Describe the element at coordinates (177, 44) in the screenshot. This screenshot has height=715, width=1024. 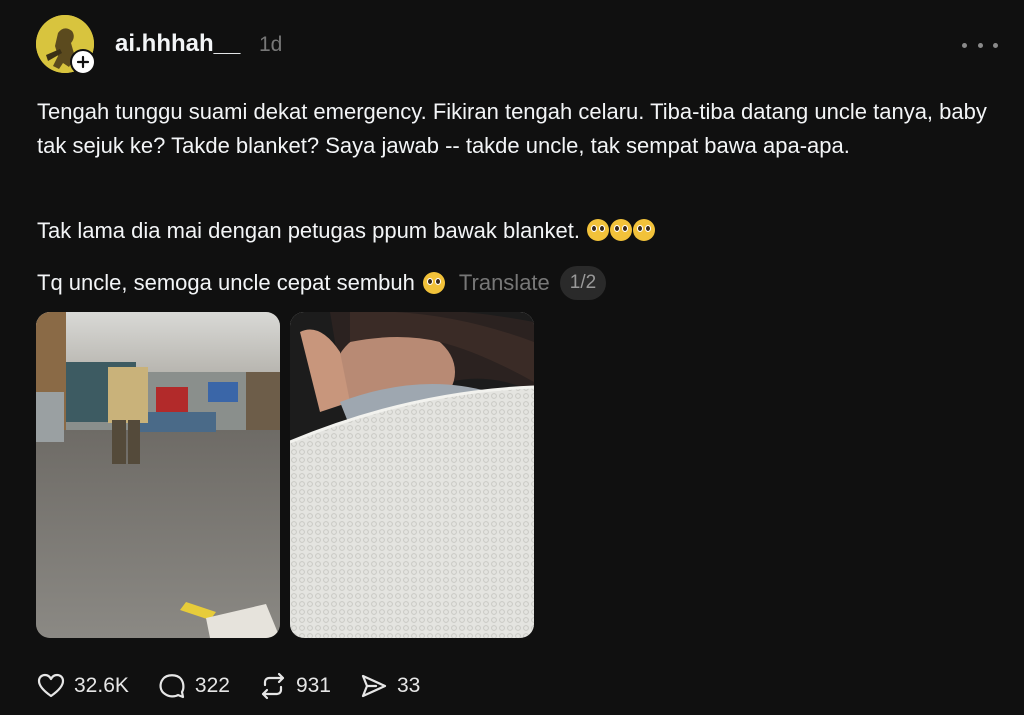
I see `username: ai.hhhah__` at that location.